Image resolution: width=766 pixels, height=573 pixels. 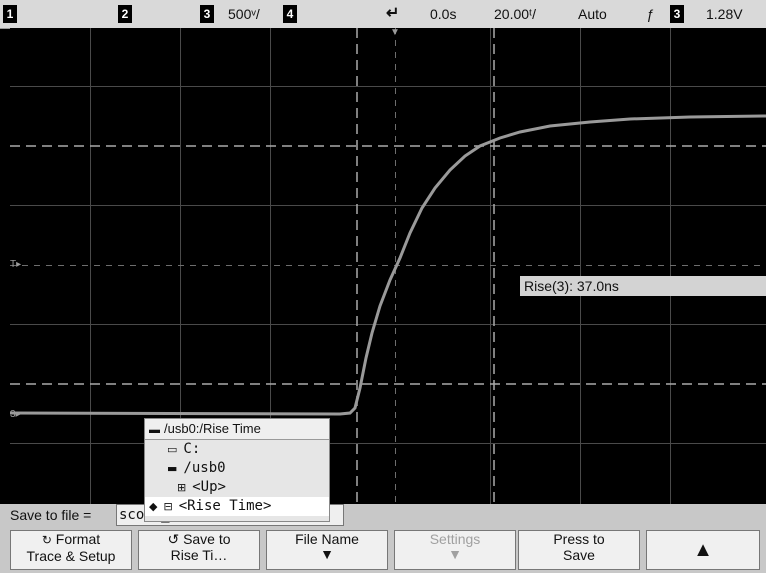 I want to click on rotate-icon: ↺, so click(x=173, y=539).